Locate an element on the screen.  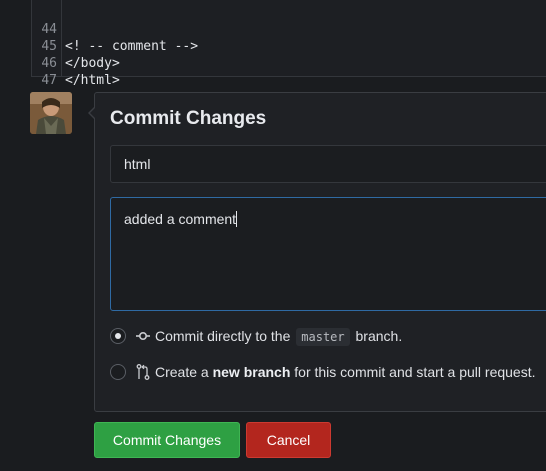
option-commit-directly: Commit directly to the master branch. is located at coordinates (328, 336).